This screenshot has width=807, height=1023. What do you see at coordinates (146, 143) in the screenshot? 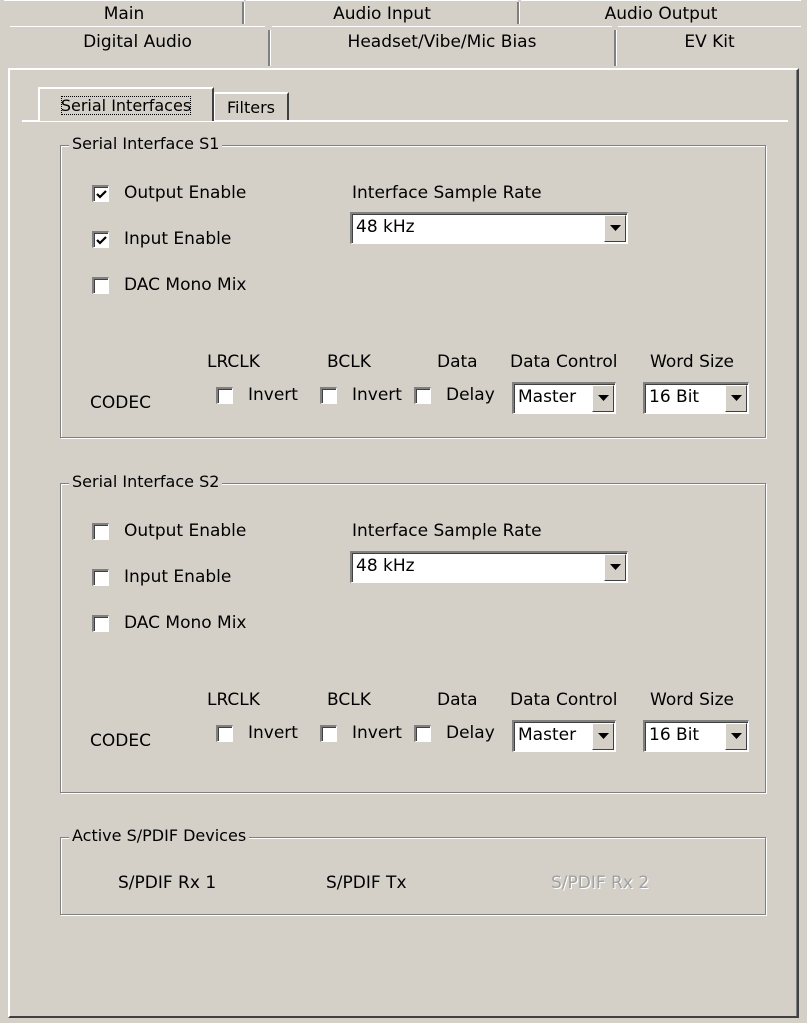
I see `group-s1-title: Serial Interface S1` at bounding box center [146, 143].